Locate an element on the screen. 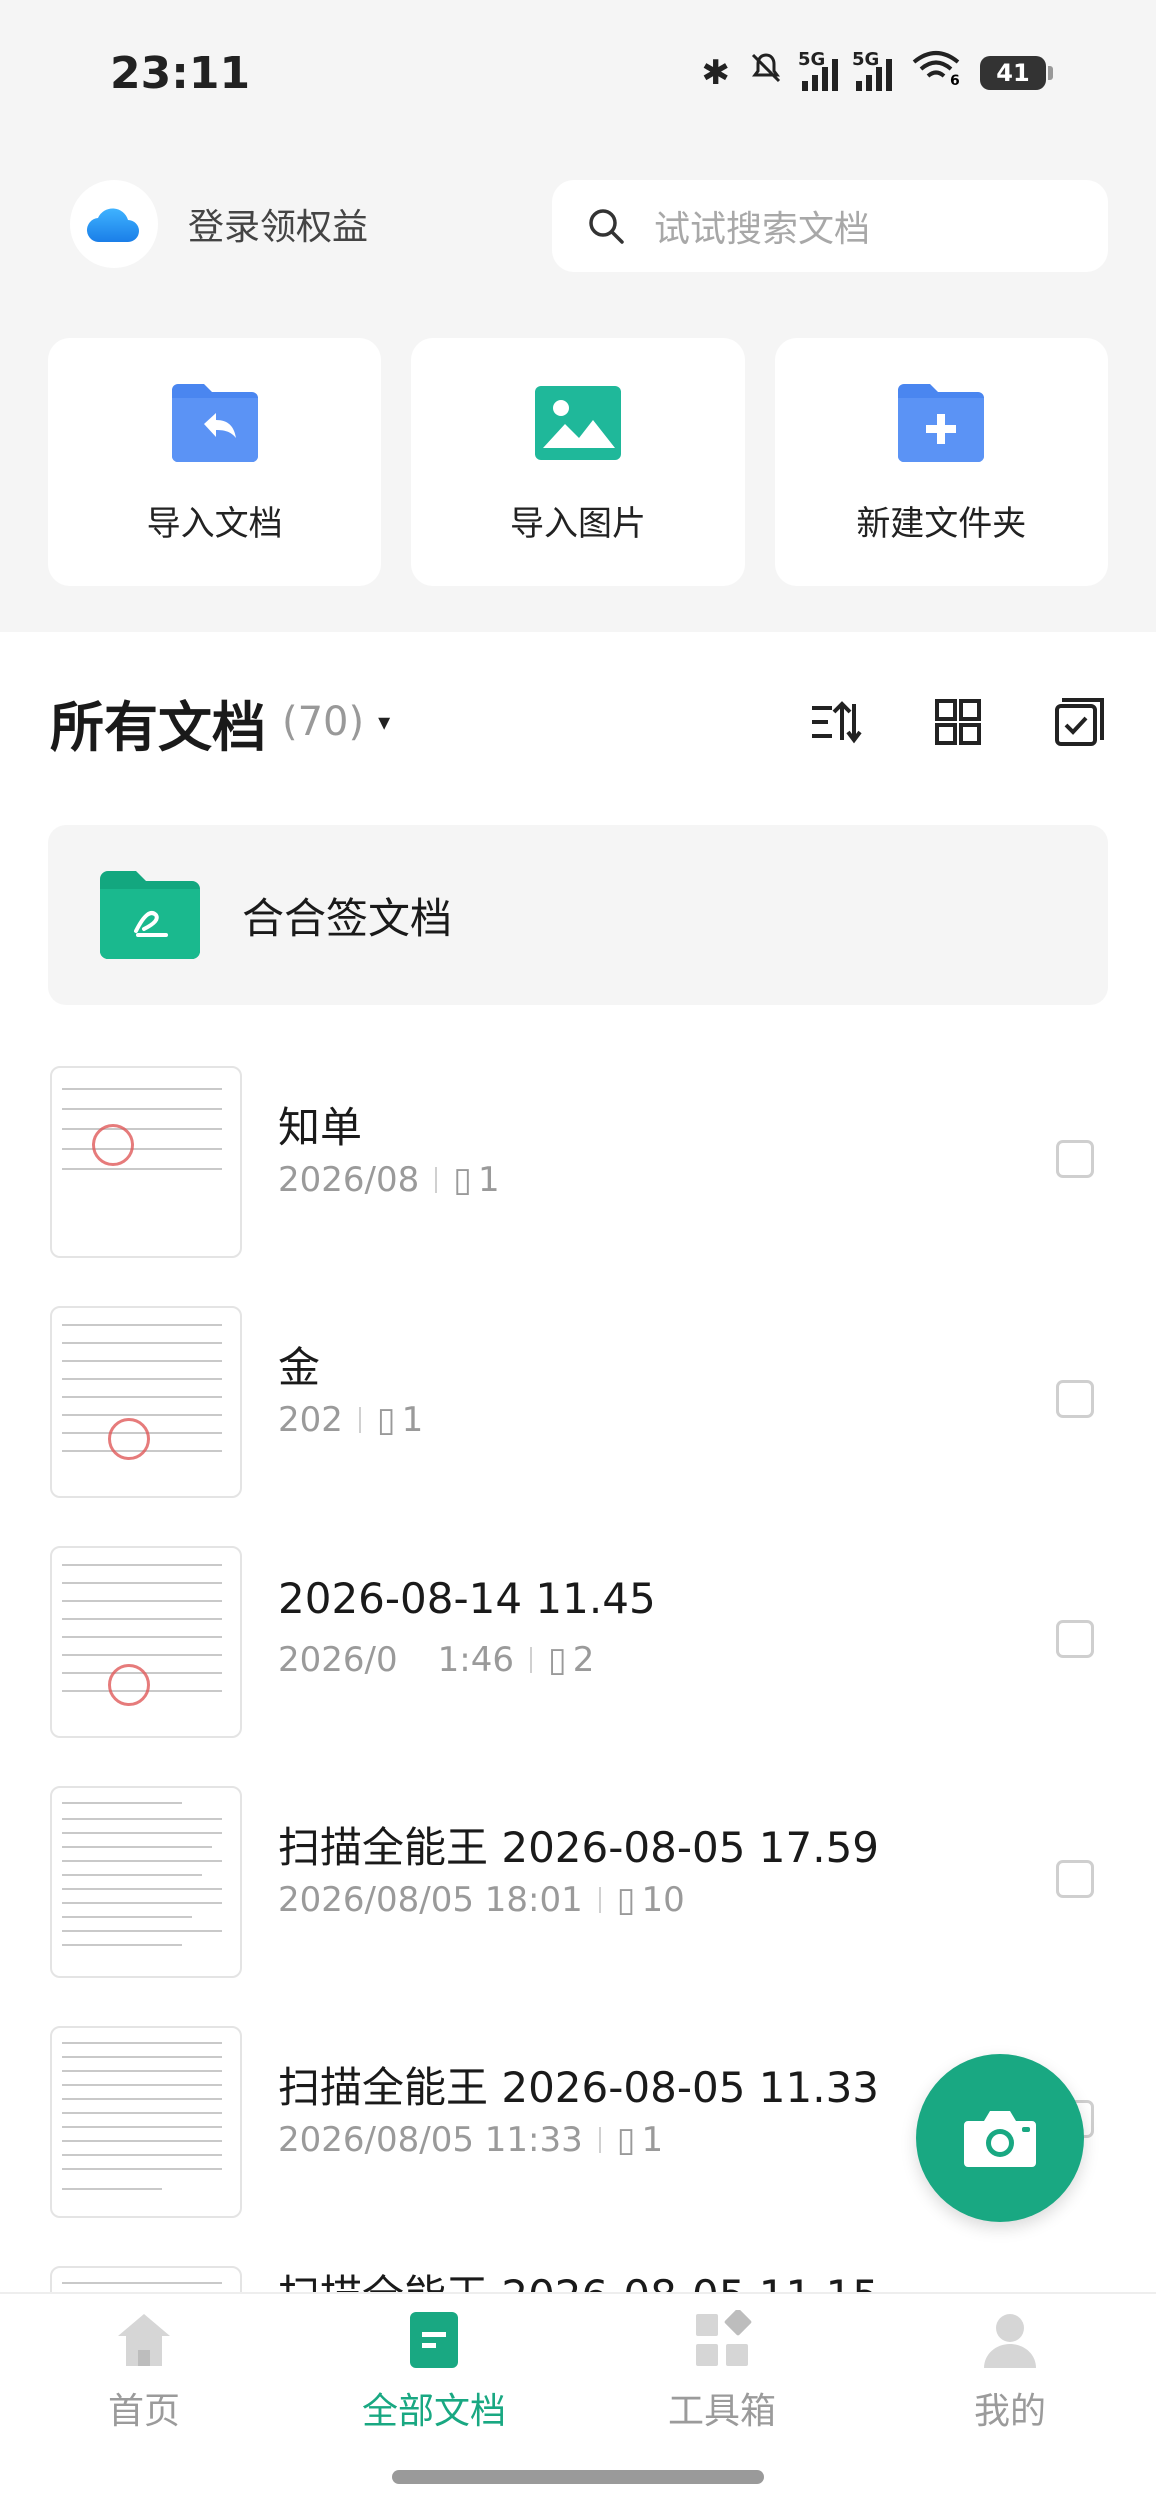 The width and height of the screenshot is (1156, 2512). documents-icon is located at coordinates (434, 2340).